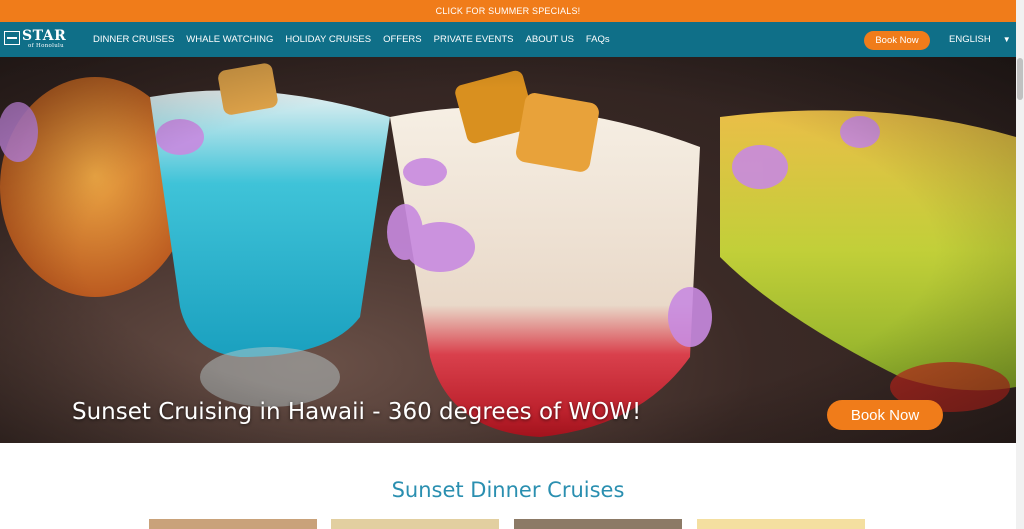  What do you see at coordinates (550, 39) in the screenshot?
I see `nav-about-us: ABOUT US` at bounding box center [550, 39].